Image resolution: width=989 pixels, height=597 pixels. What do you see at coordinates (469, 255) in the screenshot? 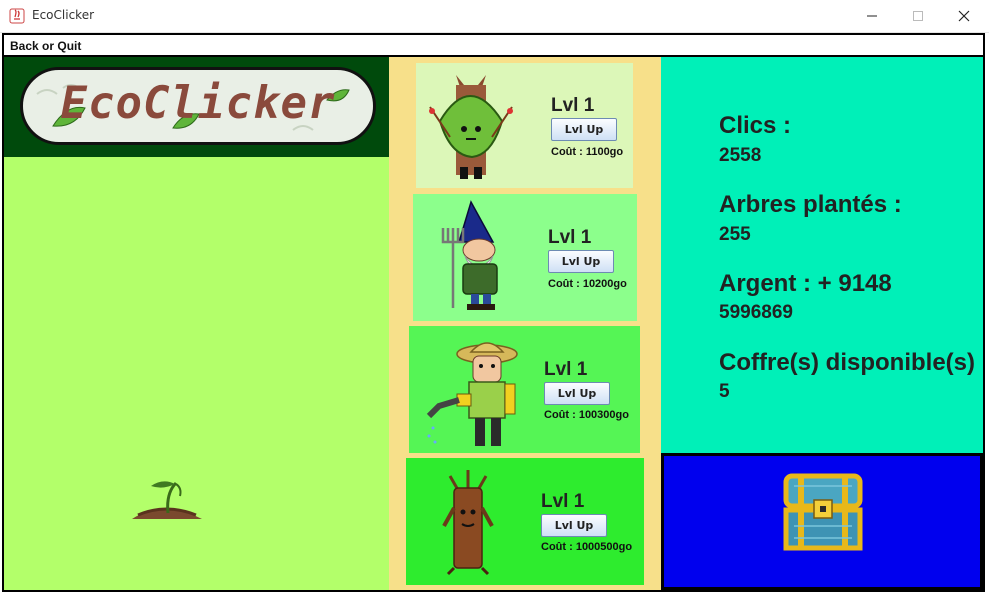
I see `gnome-icon` at bounding box center [469, 255].